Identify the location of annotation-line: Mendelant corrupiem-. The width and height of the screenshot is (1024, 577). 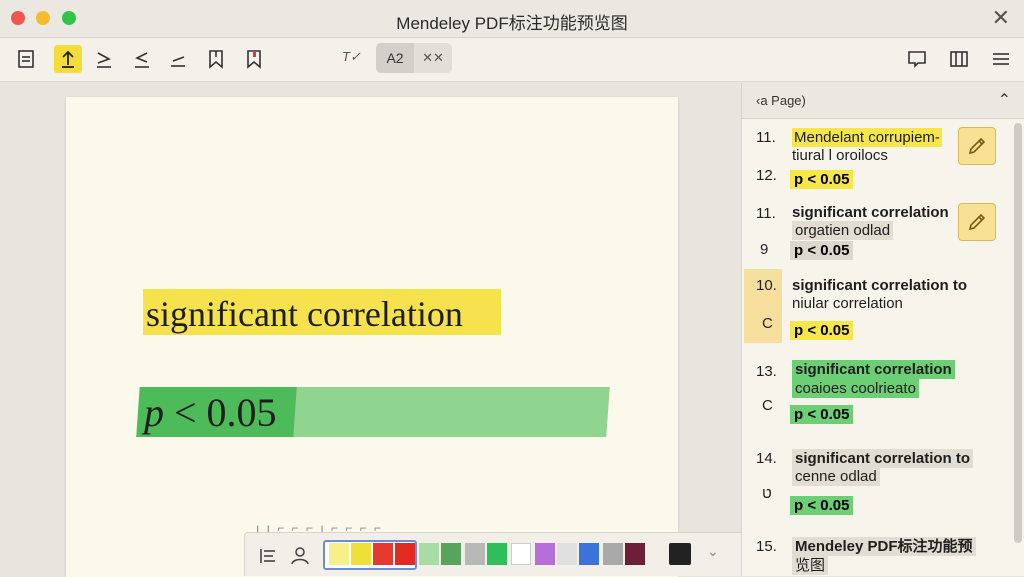
(867, 137).